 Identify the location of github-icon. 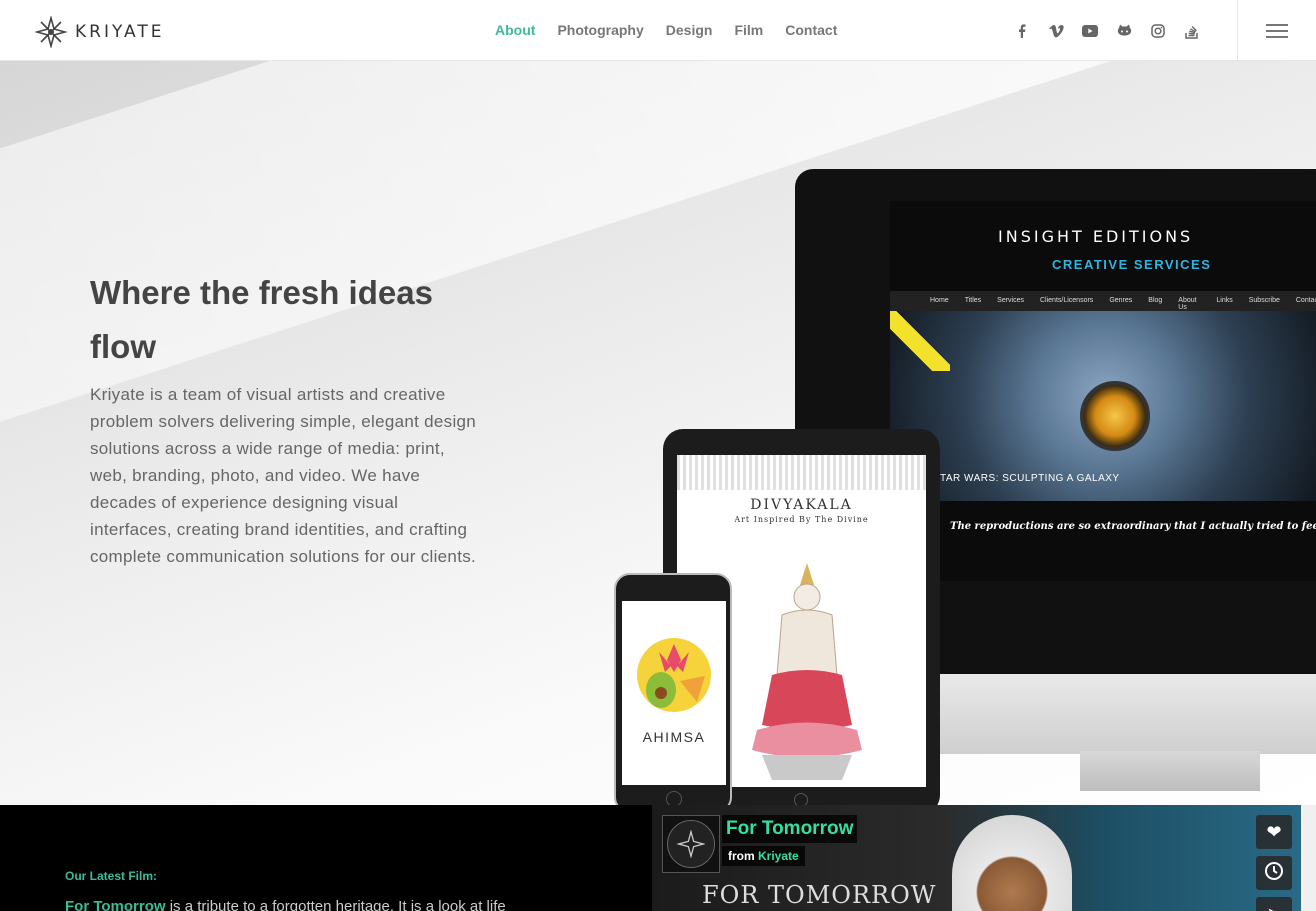
(1124, 31).